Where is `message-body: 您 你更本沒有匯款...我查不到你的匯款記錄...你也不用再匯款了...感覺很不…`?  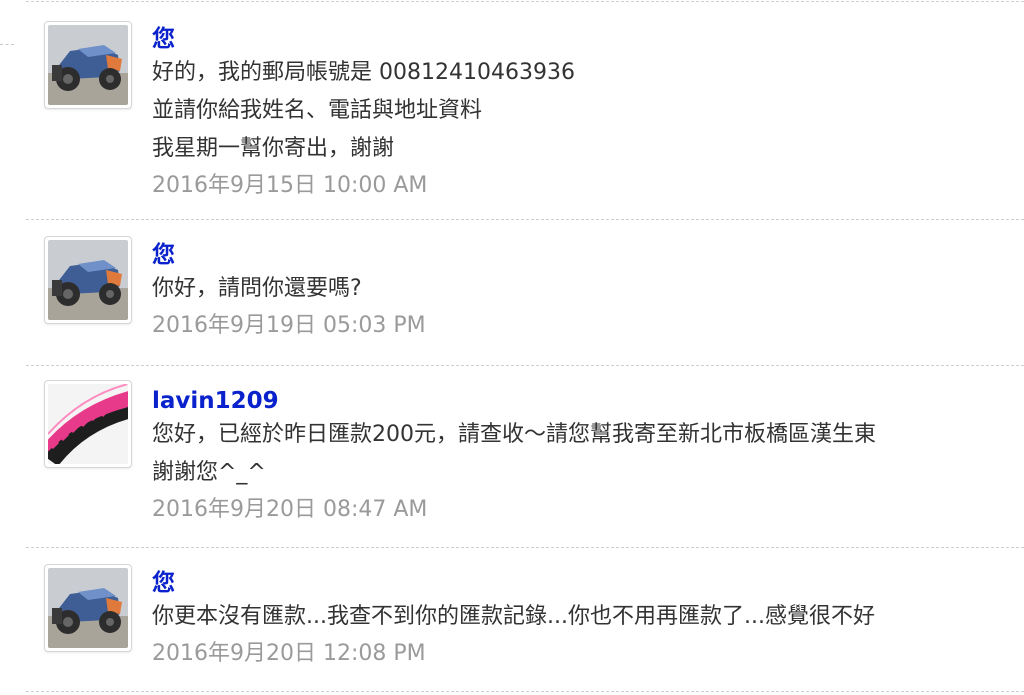 message-body: 您 你更本沒有匯款...我查不到你的匯款記錄...你也不用再匯款了...感覺很不… is located at coordinates (588, 620).